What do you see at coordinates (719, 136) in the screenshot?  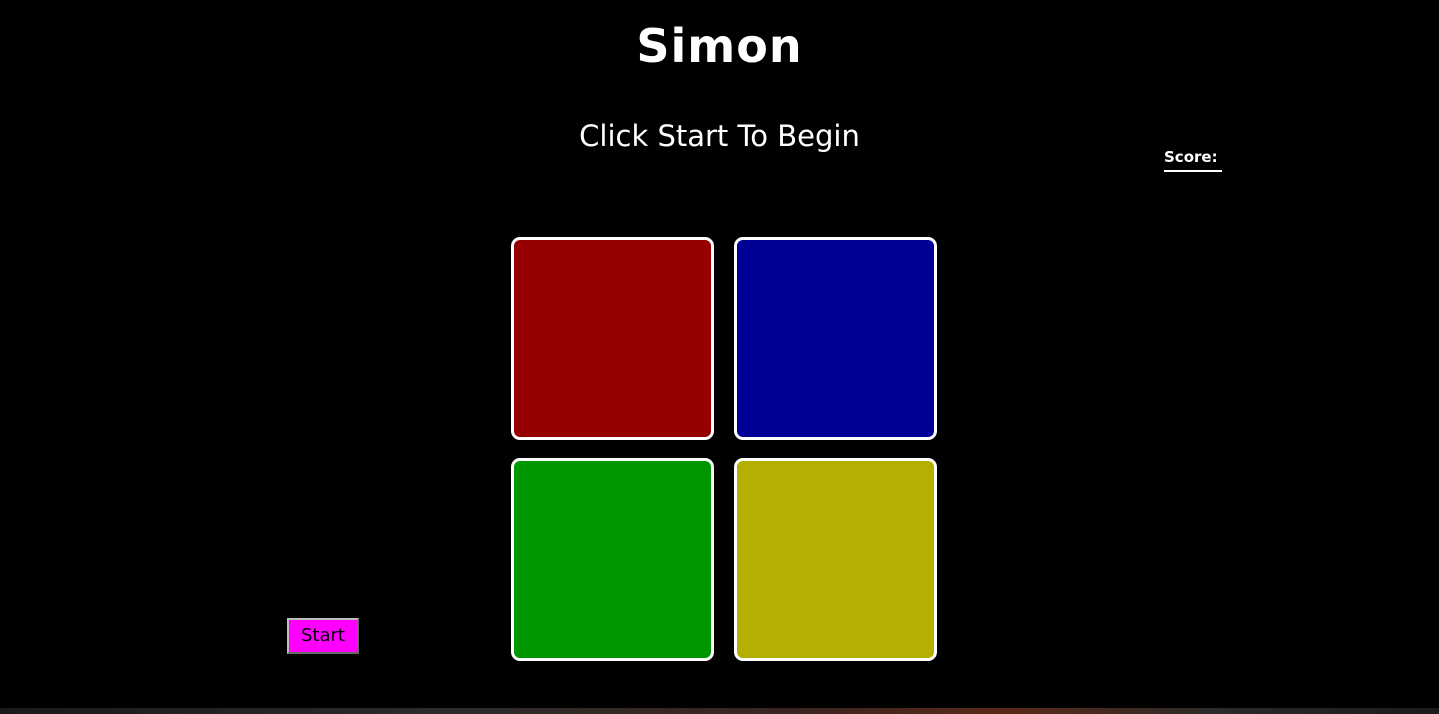 I see `status-message: Click Start To Begin` at bounding box center [719, 136].